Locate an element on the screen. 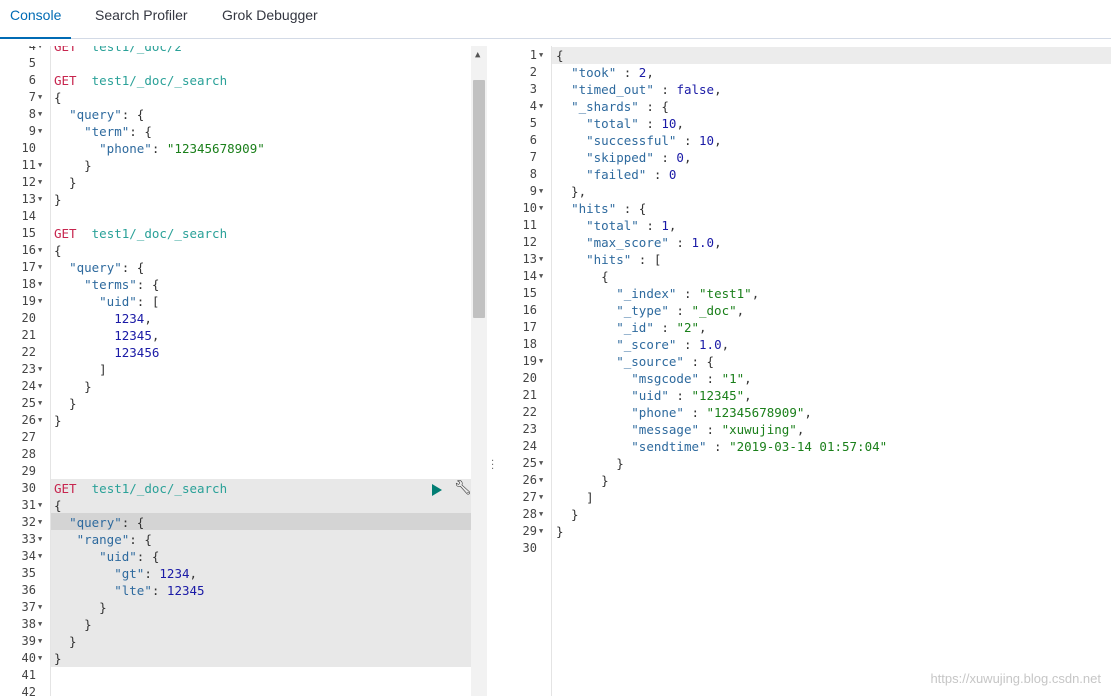  tab-search-profiler: Search Profiler is located at coordinates (141, 19).